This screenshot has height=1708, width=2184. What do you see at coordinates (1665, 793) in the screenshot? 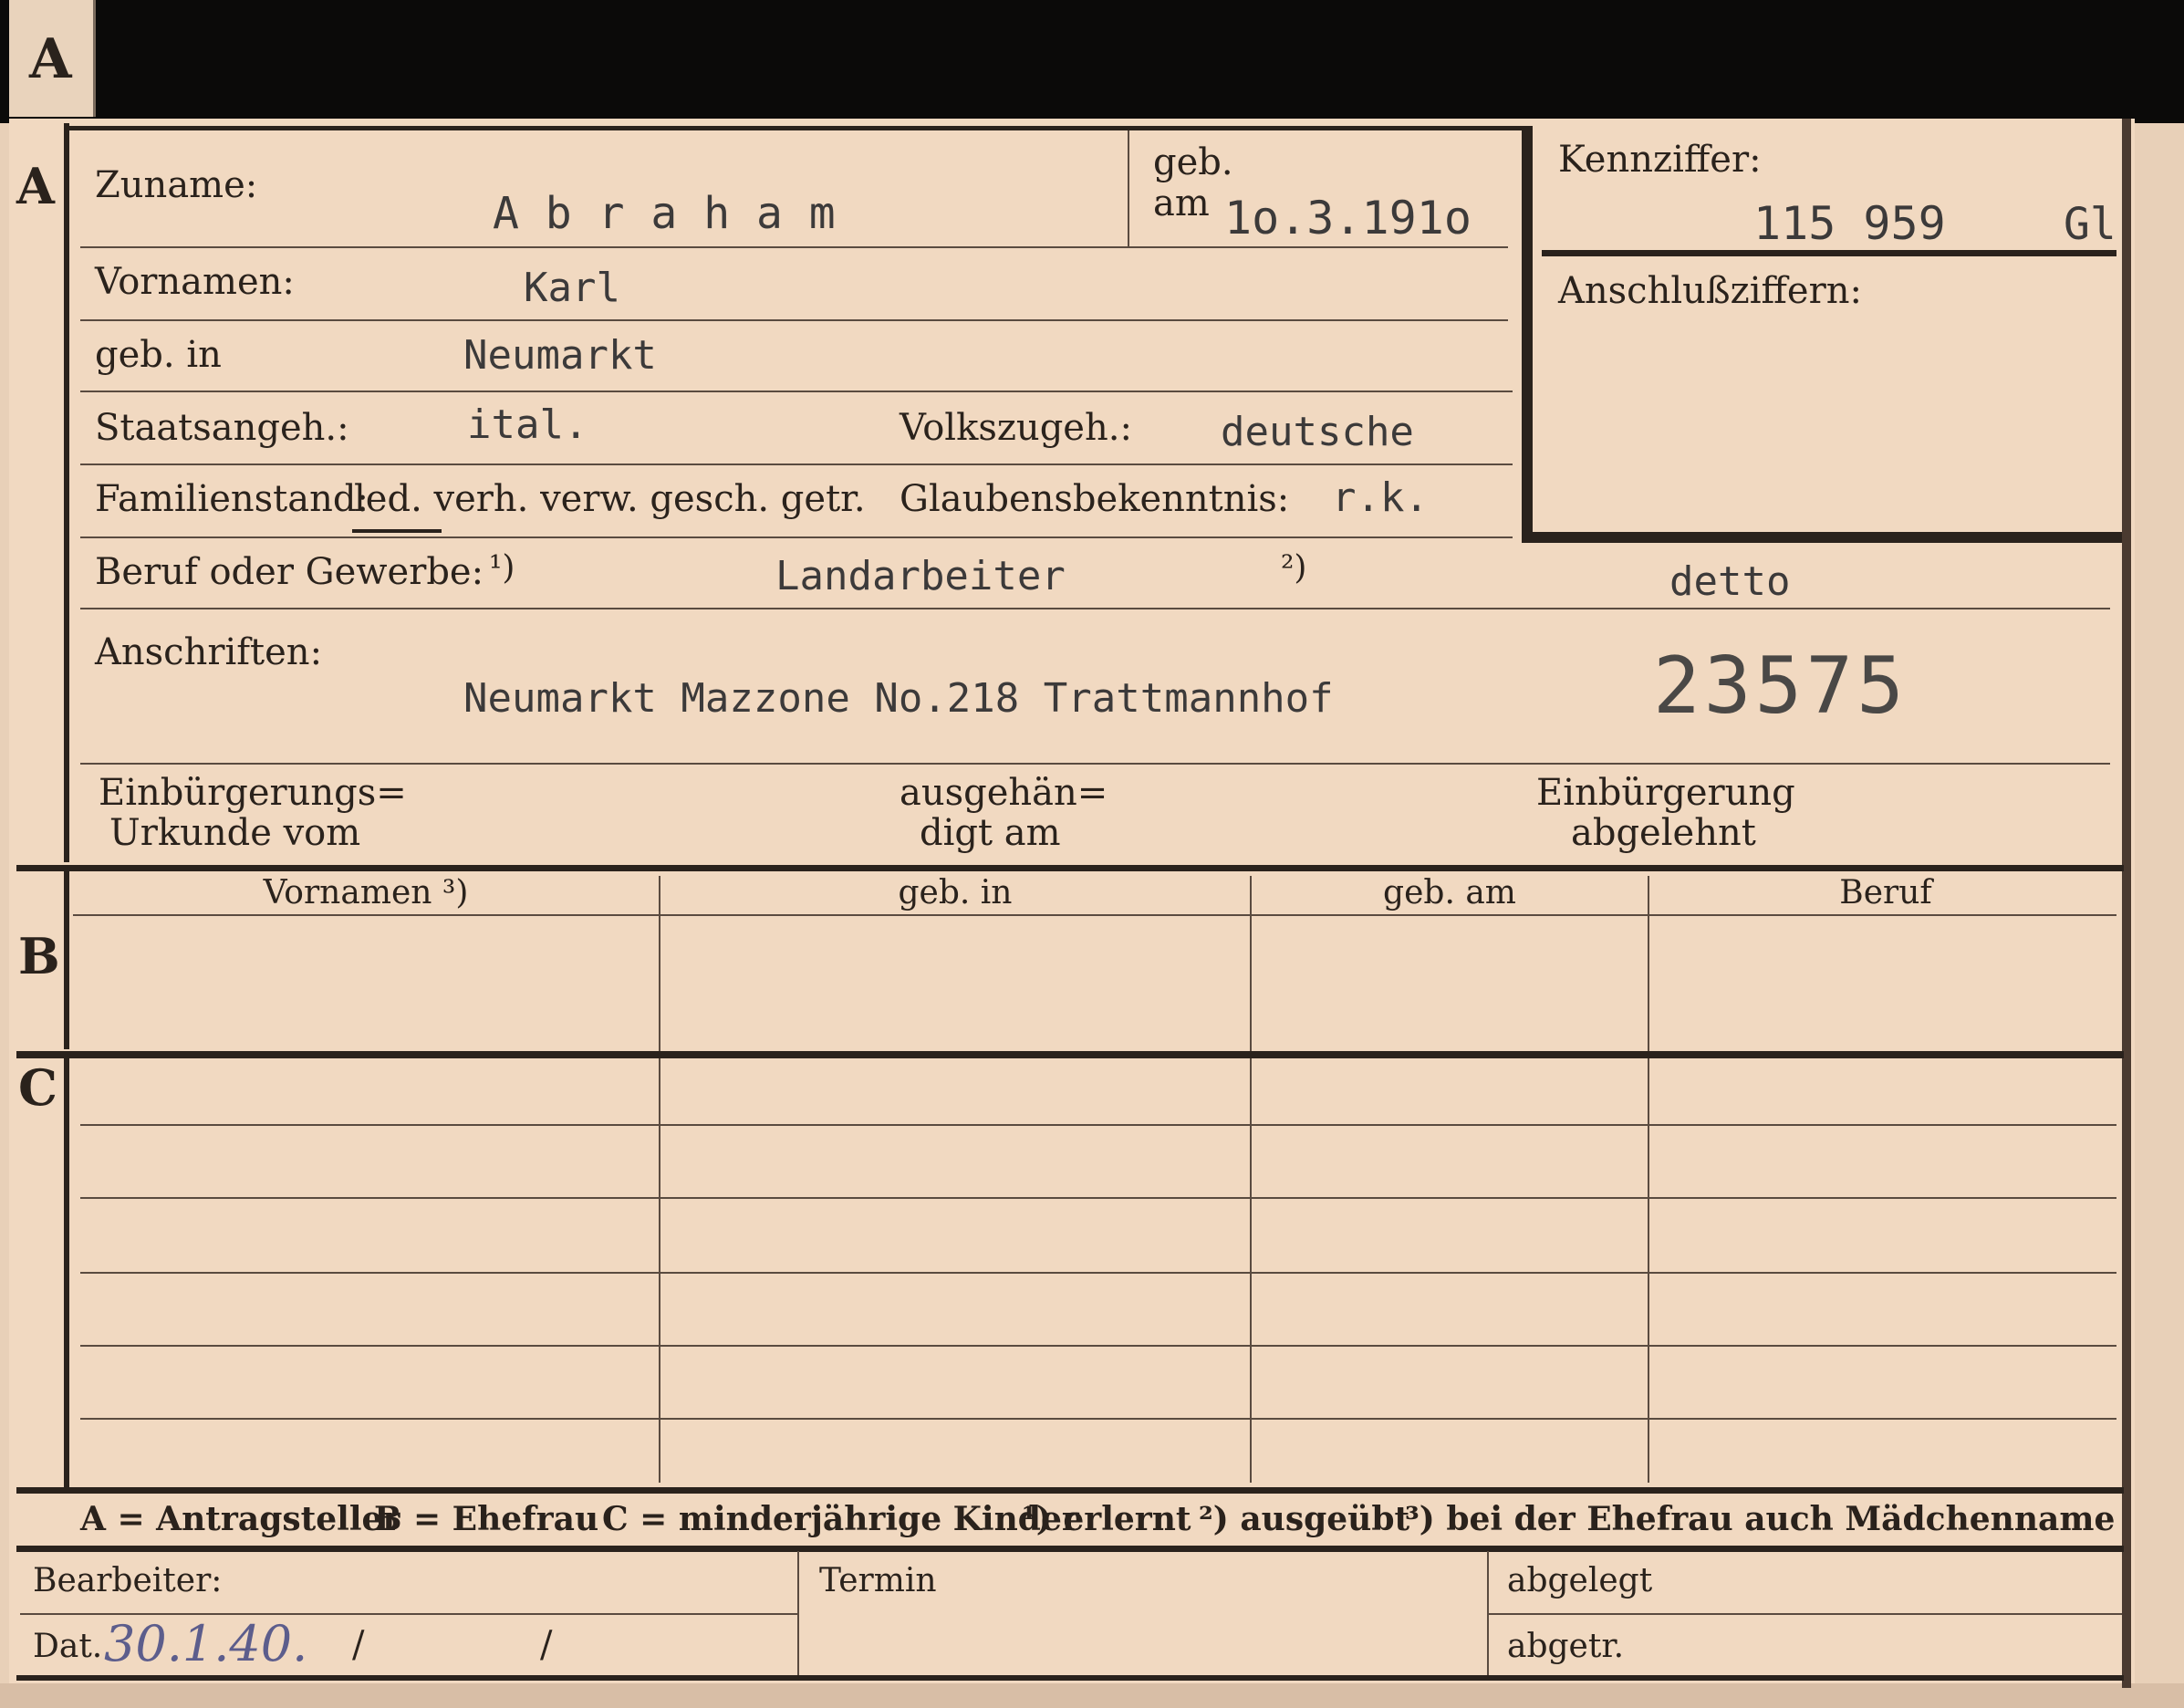
I see `abgelehnt-line1: Einbürgerung` at bounding box center [1665, 793].